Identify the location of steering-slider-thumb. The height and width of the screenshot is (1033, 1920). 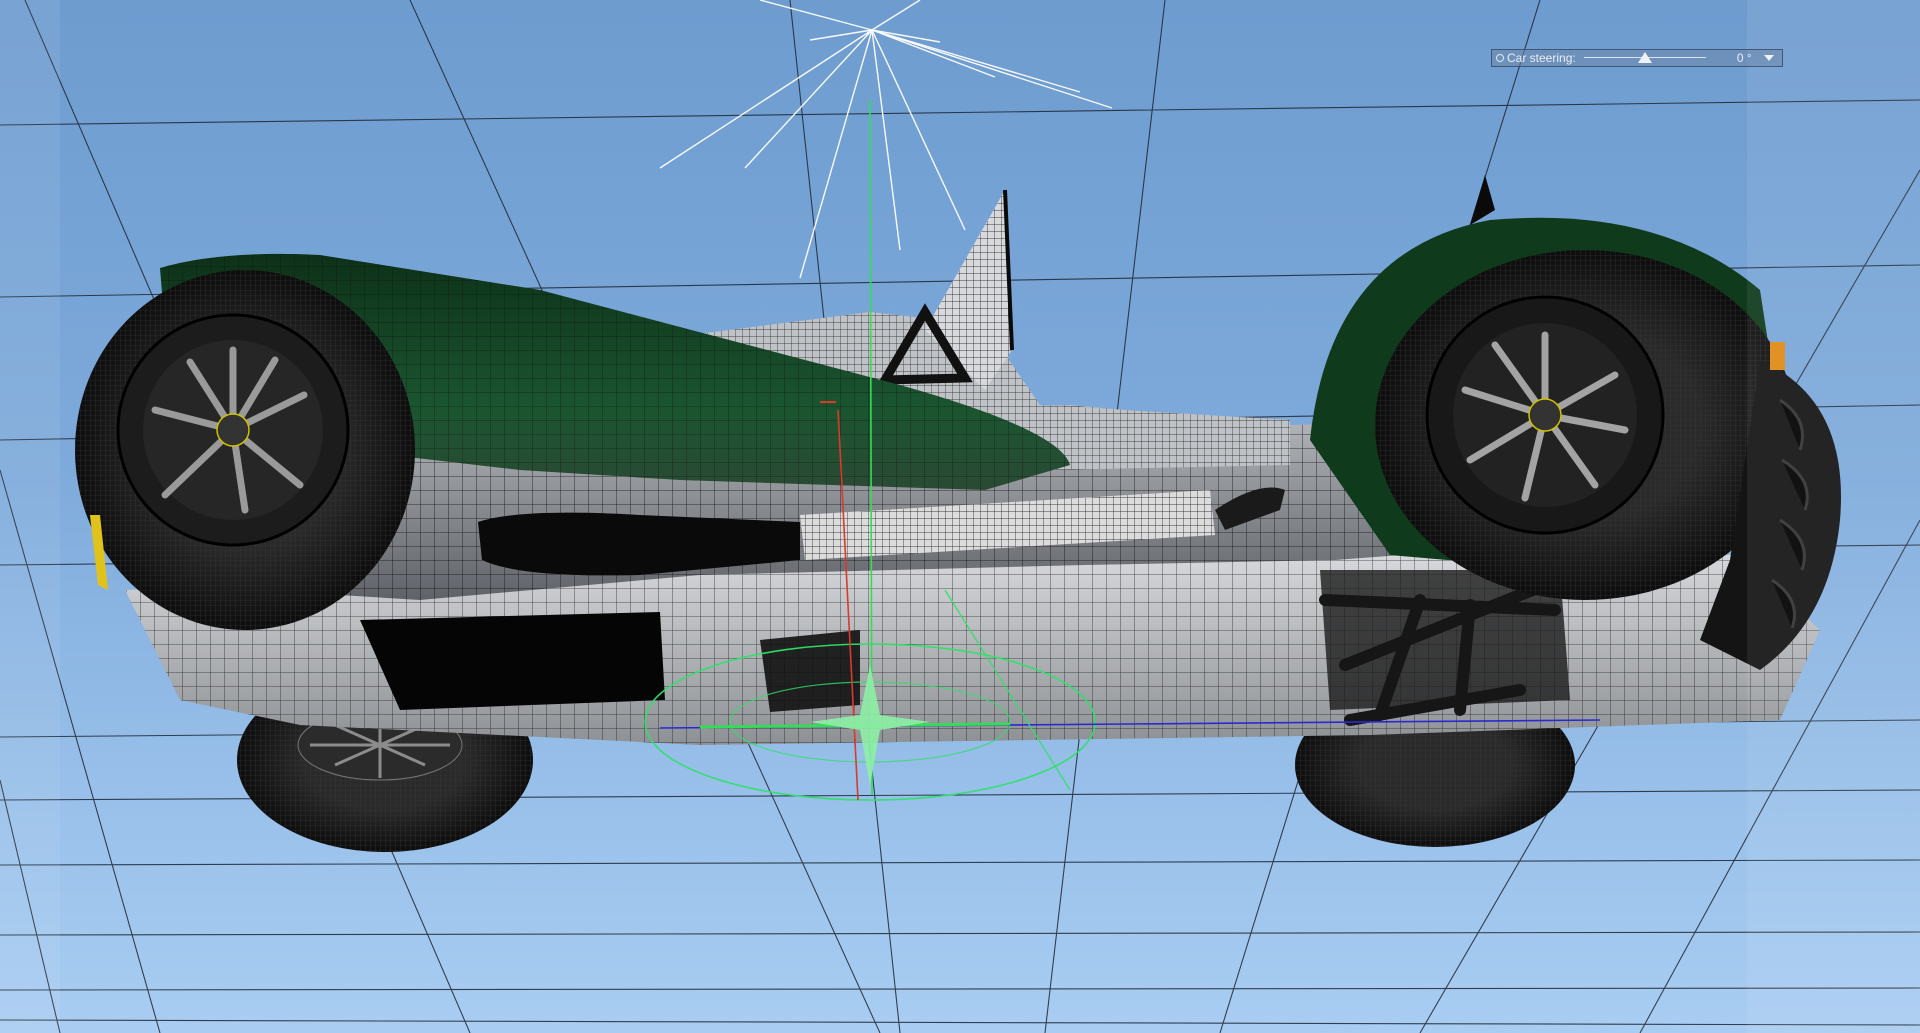
(1644, 57).